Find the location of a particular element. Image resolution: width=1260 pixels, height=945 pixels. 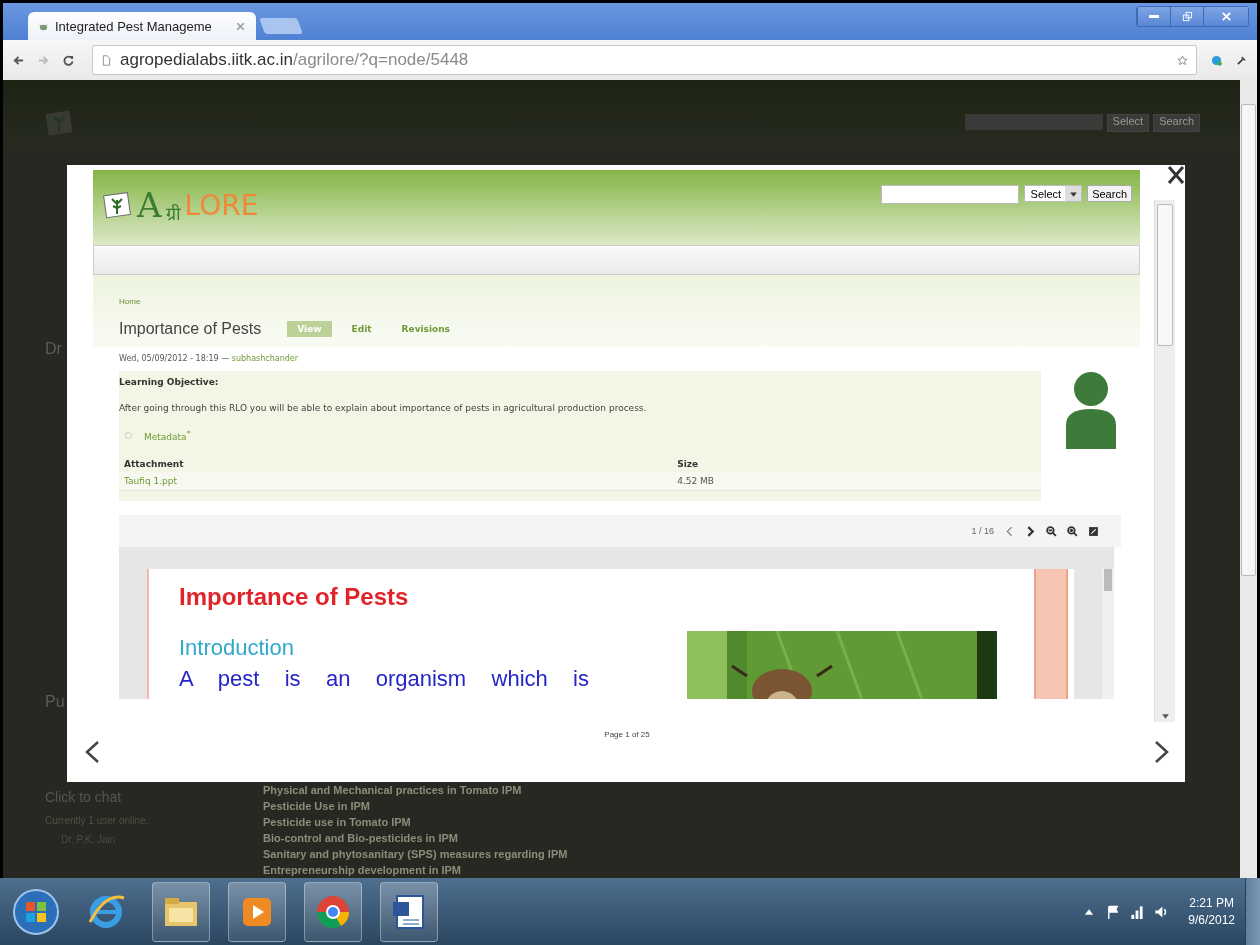

breadcrumb-link: Home is located at coordinates (629, 301).